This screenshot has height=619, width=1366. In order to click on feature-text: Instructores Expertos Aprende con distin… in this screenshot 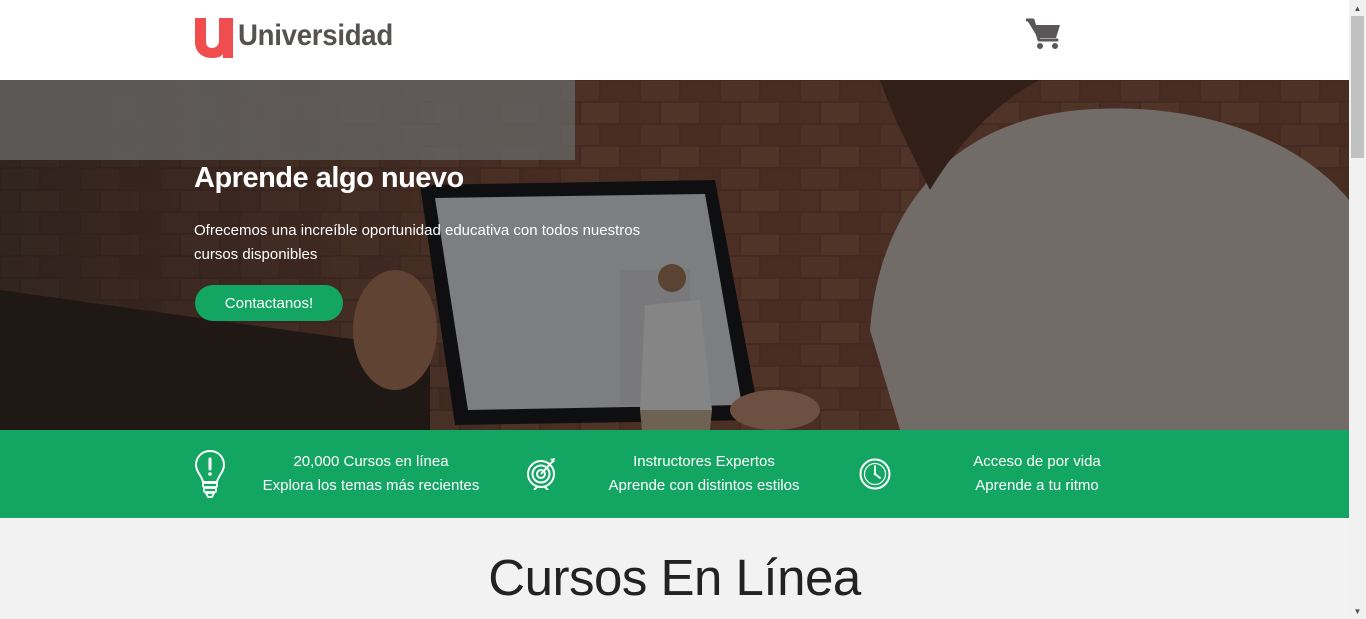, I will do `click(704, 474)`.